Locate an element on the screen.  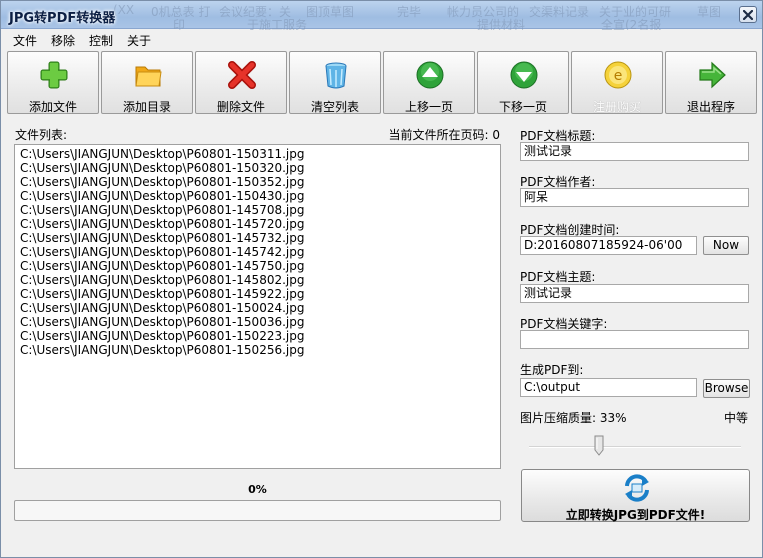
pdf-title-field: 测试记录 is located at coordinates (634, 151).